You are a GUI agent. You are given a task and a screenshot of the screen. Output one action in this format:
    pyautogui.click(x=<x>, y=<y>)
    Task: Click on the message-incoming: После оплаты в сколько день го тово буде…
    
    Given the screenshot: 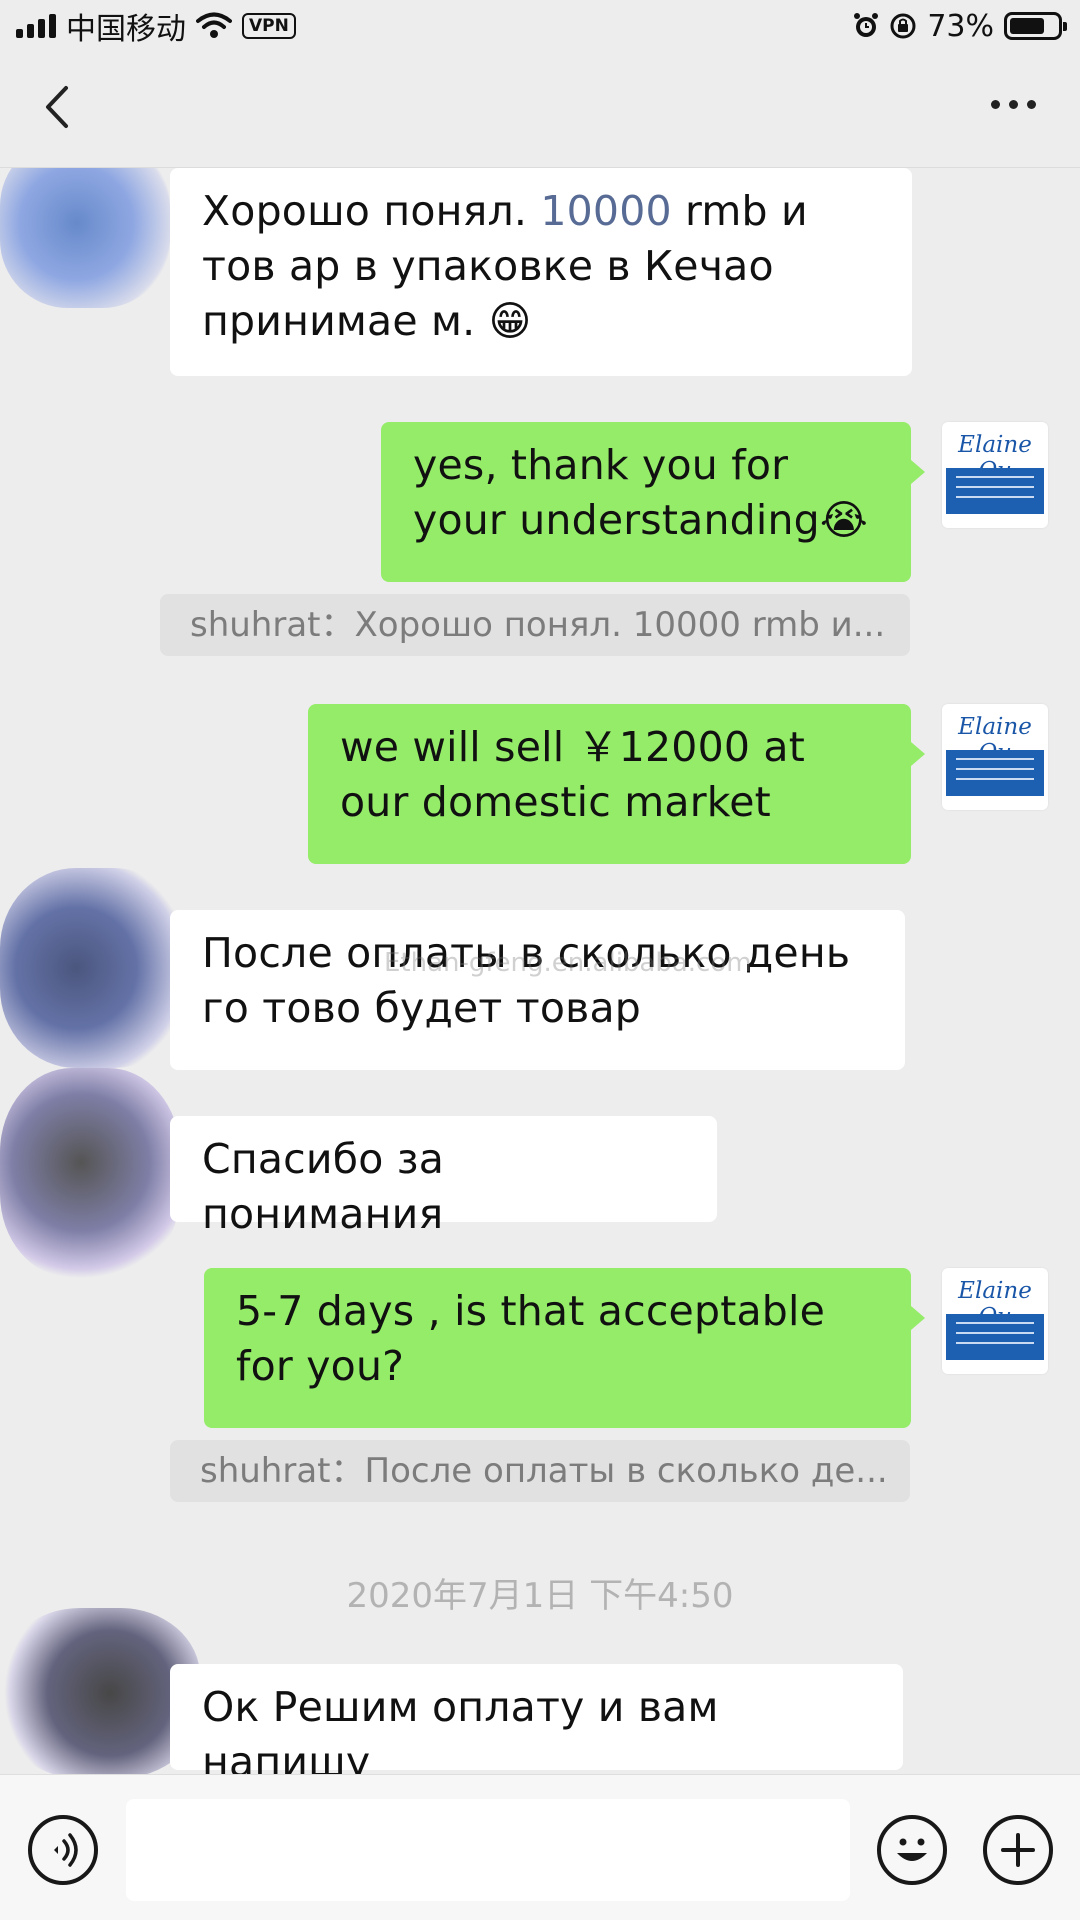 What is the action you would take?
    pyautogui.click(x=537, y=990)
    